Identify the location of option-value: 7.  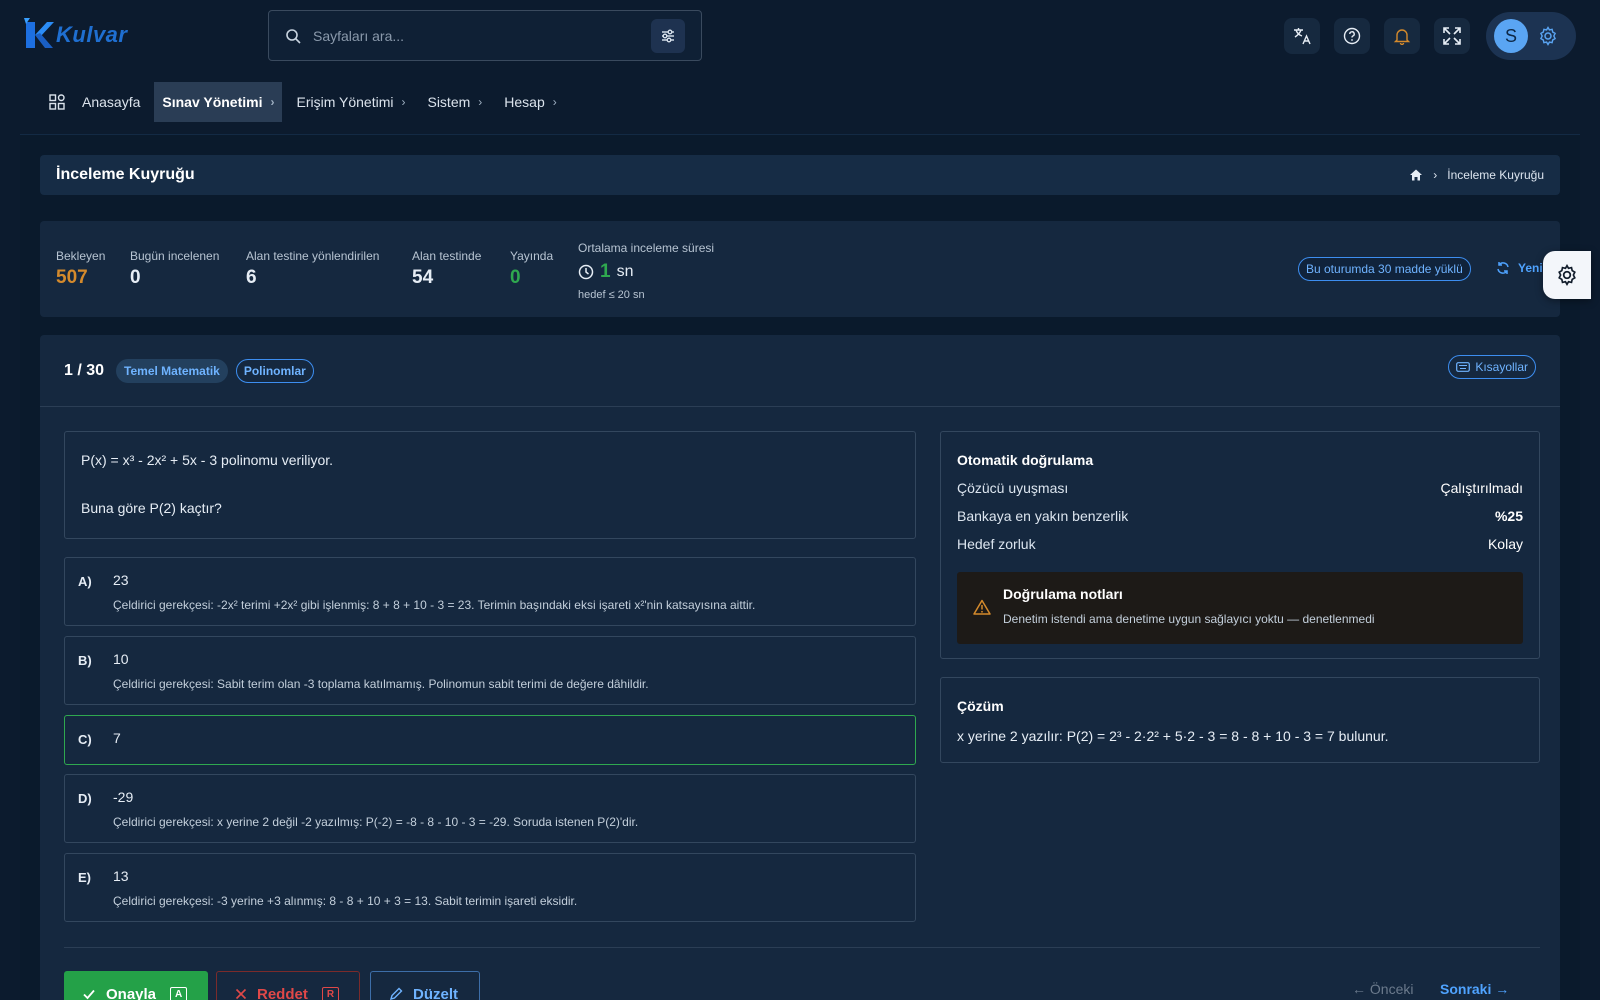
(117, 738).